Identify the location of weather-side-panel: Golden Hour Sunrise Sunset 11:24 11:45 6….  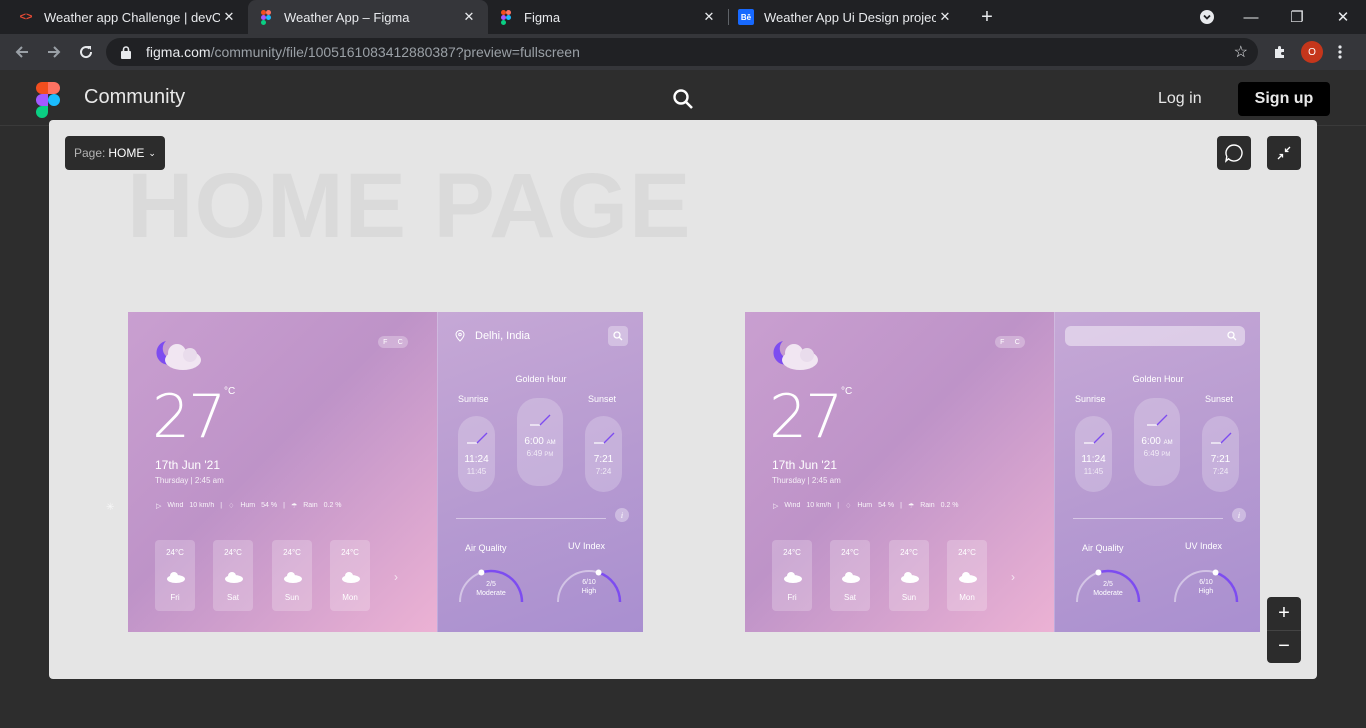
(1157, 472).